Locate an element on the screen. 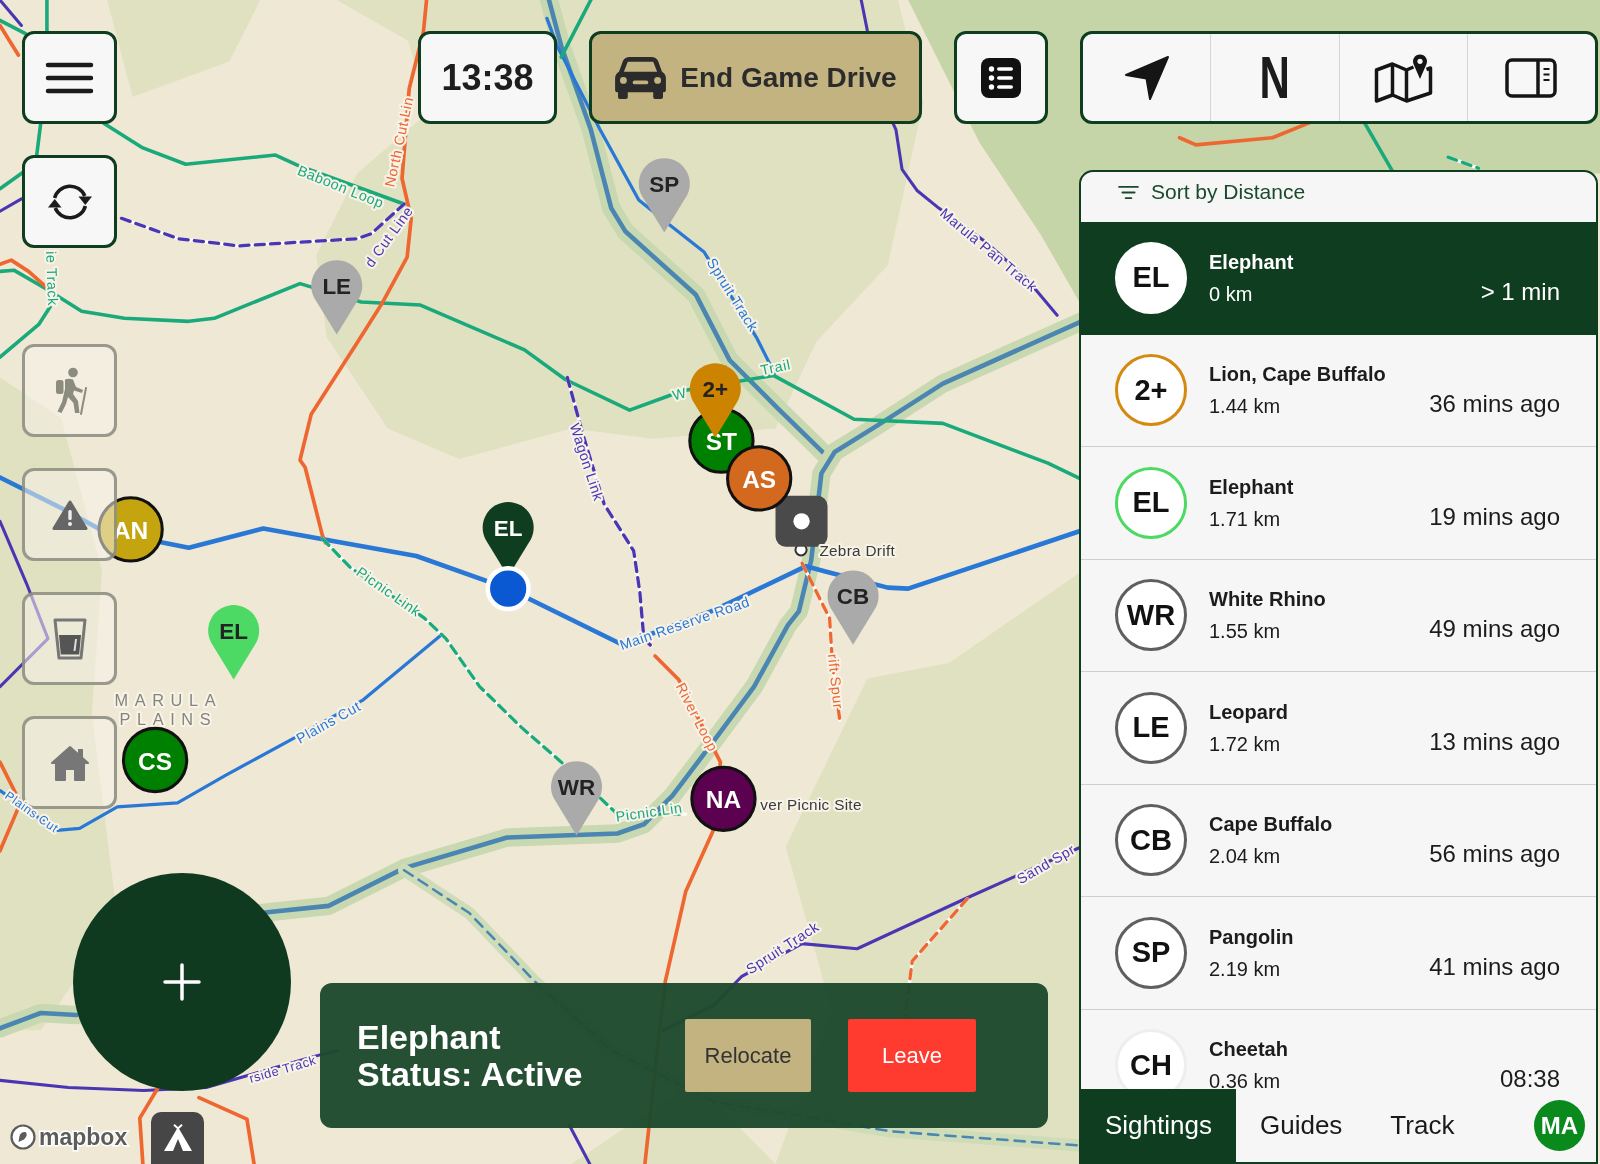  road-label: Picnic Lin is located at coordinates (649, 812).